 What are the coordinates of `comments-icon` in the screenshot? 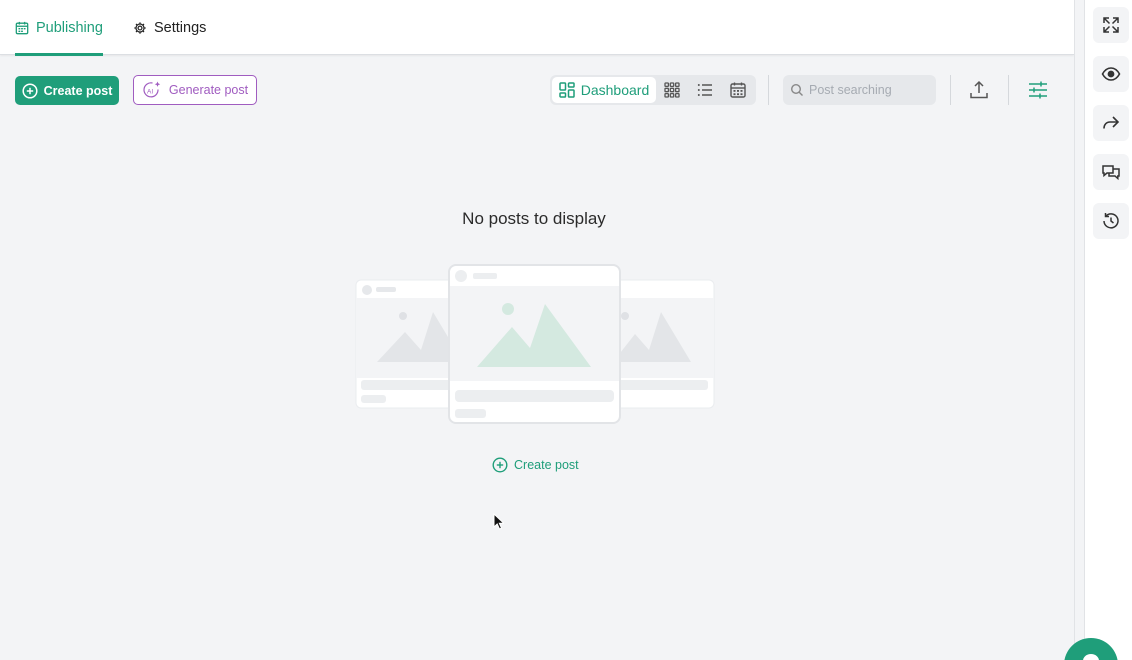 It's located at (1111, 173).